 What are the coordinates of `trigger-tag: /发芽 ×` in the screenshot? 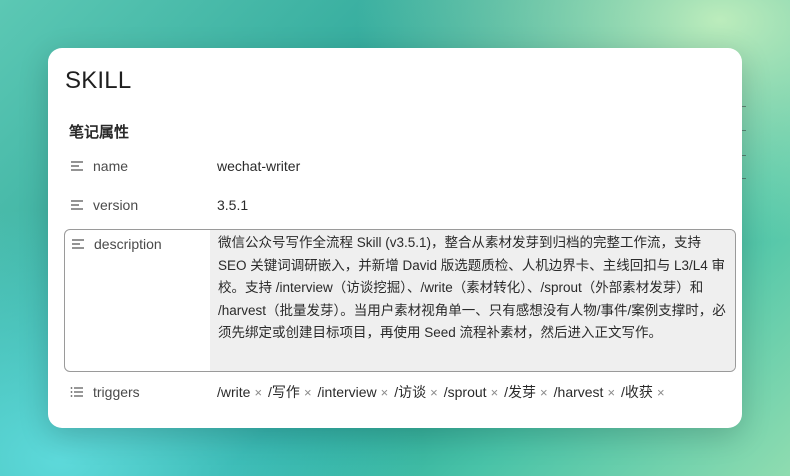 It's located at (525, 392).